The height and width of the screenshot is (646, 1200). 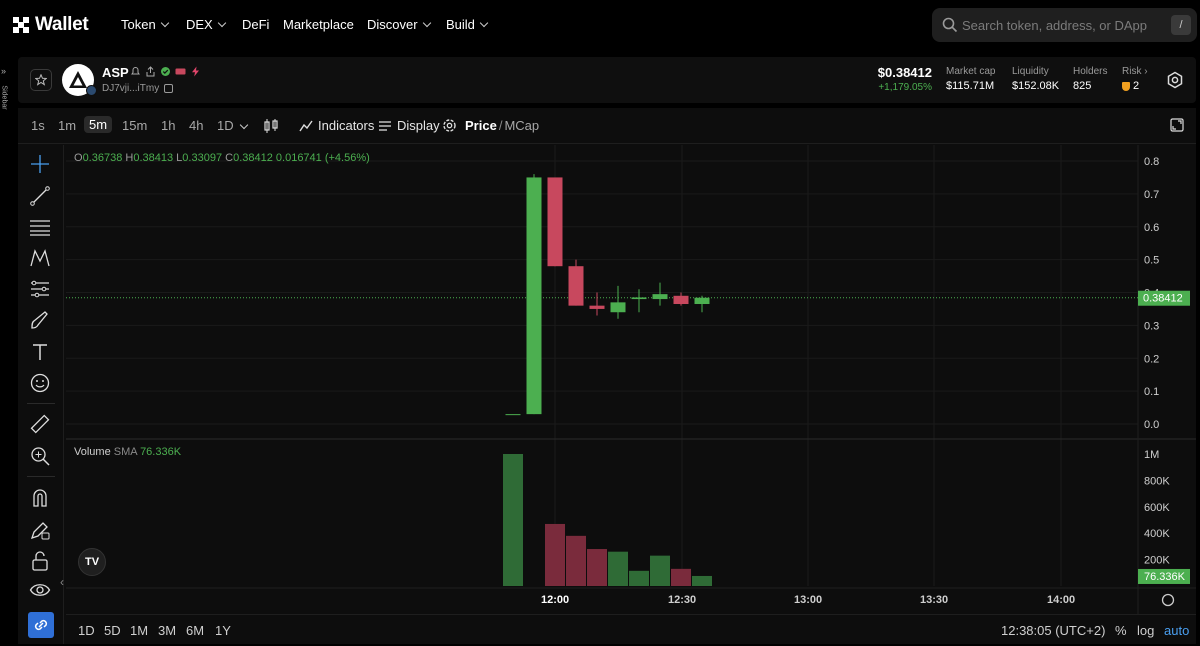 I want to click on range-1y: 1Y, so click(x=223, y=630).